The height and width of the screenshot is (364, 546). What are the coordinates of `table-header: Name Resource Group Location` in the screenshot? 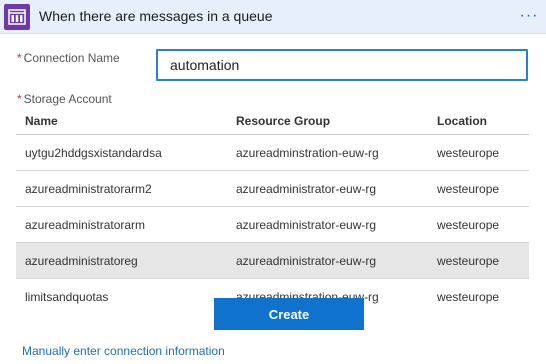 It's located at (272, 121).